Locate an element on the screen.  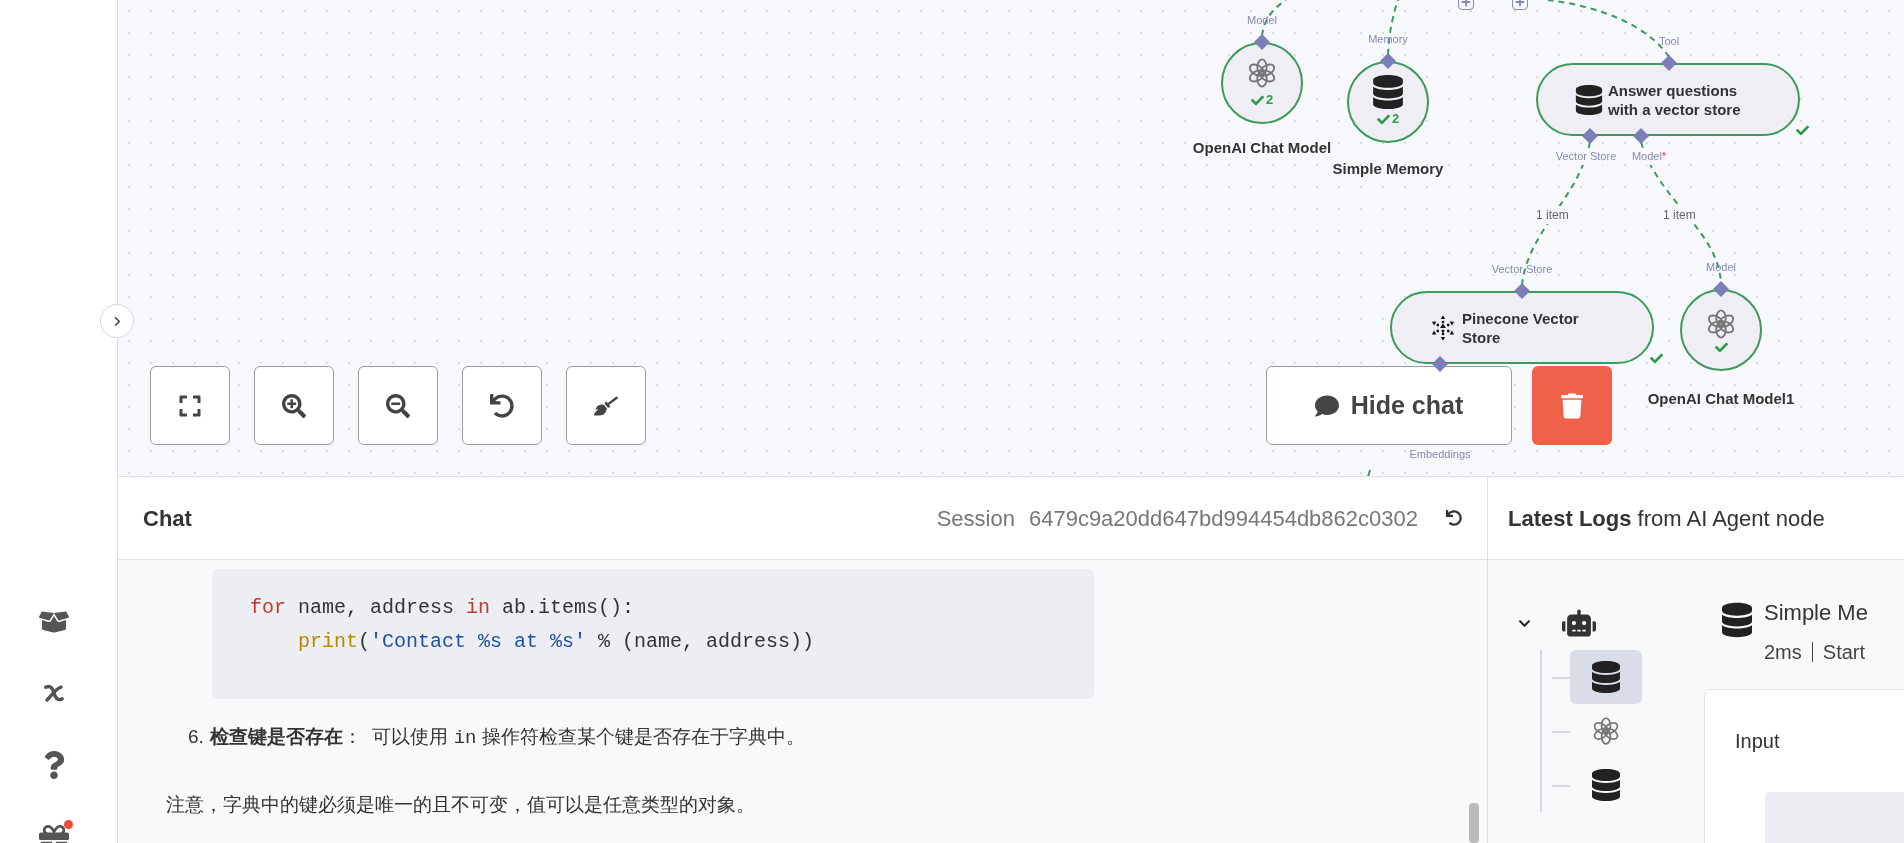
session-id: 6479c9a20dd647bd994454db862c0302 is located at coordinates (1223, 518).